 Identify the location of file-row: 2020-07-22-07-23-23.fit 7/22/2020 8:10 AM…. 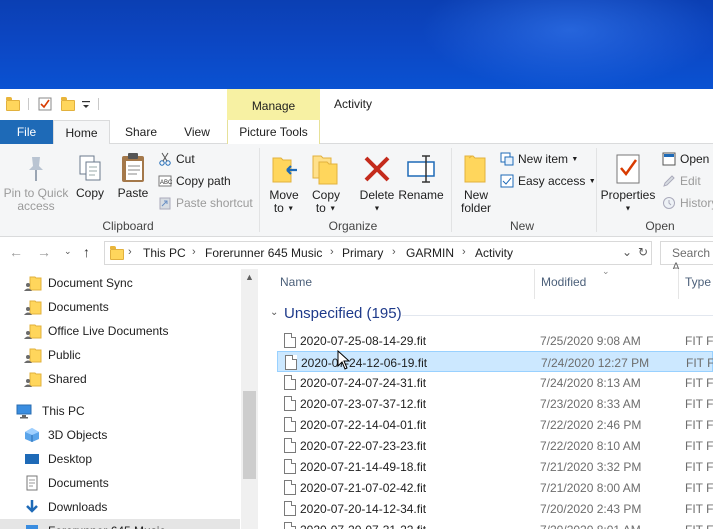
(495, 445).